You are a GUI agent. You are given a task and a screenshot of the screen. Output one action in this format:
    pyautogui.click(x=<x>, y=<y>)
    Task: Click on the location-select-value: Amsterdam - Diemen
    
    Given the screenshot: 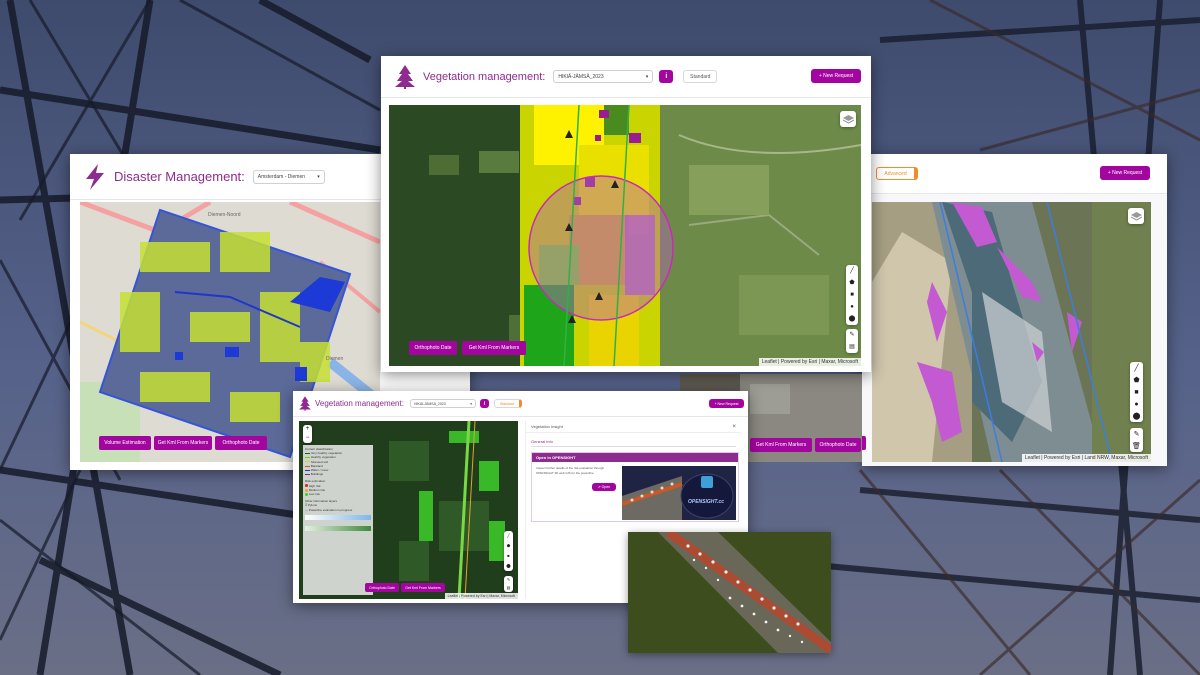 What is the action you would take?
    pyautogui.click(x=281, y=176)
    